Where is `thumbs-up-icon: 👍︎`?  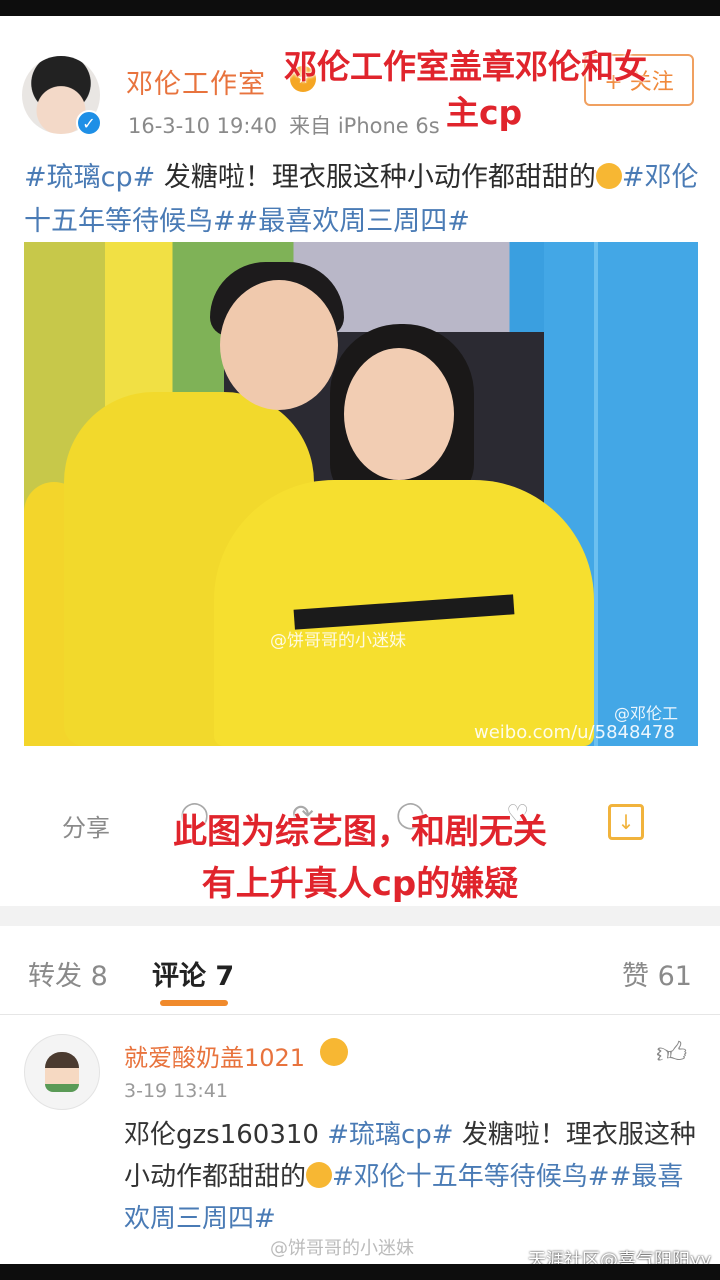
thumbs-up-icon: 👍︎ is located at coordinates (671, 1054).